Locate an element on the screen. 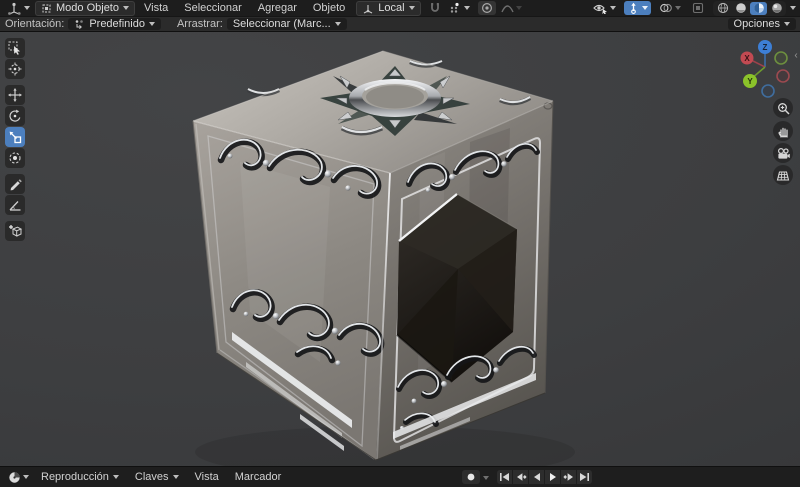 The width and height of the screenshot is (800, 487). show-object-types-dropdown is located at coordinates (604, 8).